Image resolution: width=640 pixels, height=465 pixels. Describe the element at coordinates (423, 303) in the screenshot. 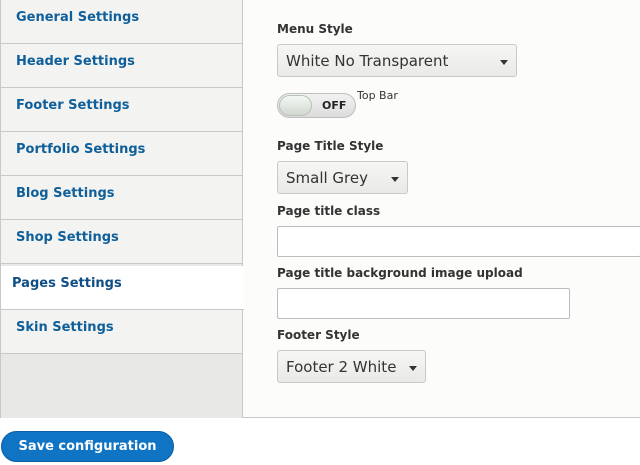

I see `page-title-bg-upload-input` at that location.